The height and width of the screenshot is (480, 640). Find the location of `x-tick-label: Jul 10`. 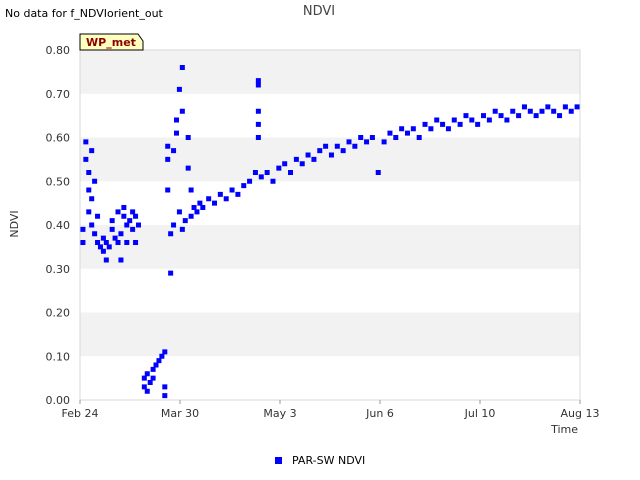

x-tick-label: Jul 10 is located at coordinates (480, 413).